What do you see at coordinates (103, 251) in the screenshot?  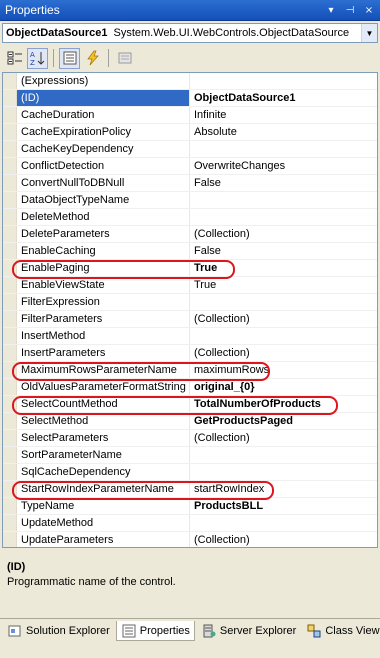 I see `property-name: EnableCaching` at bounding box center [103, 251].